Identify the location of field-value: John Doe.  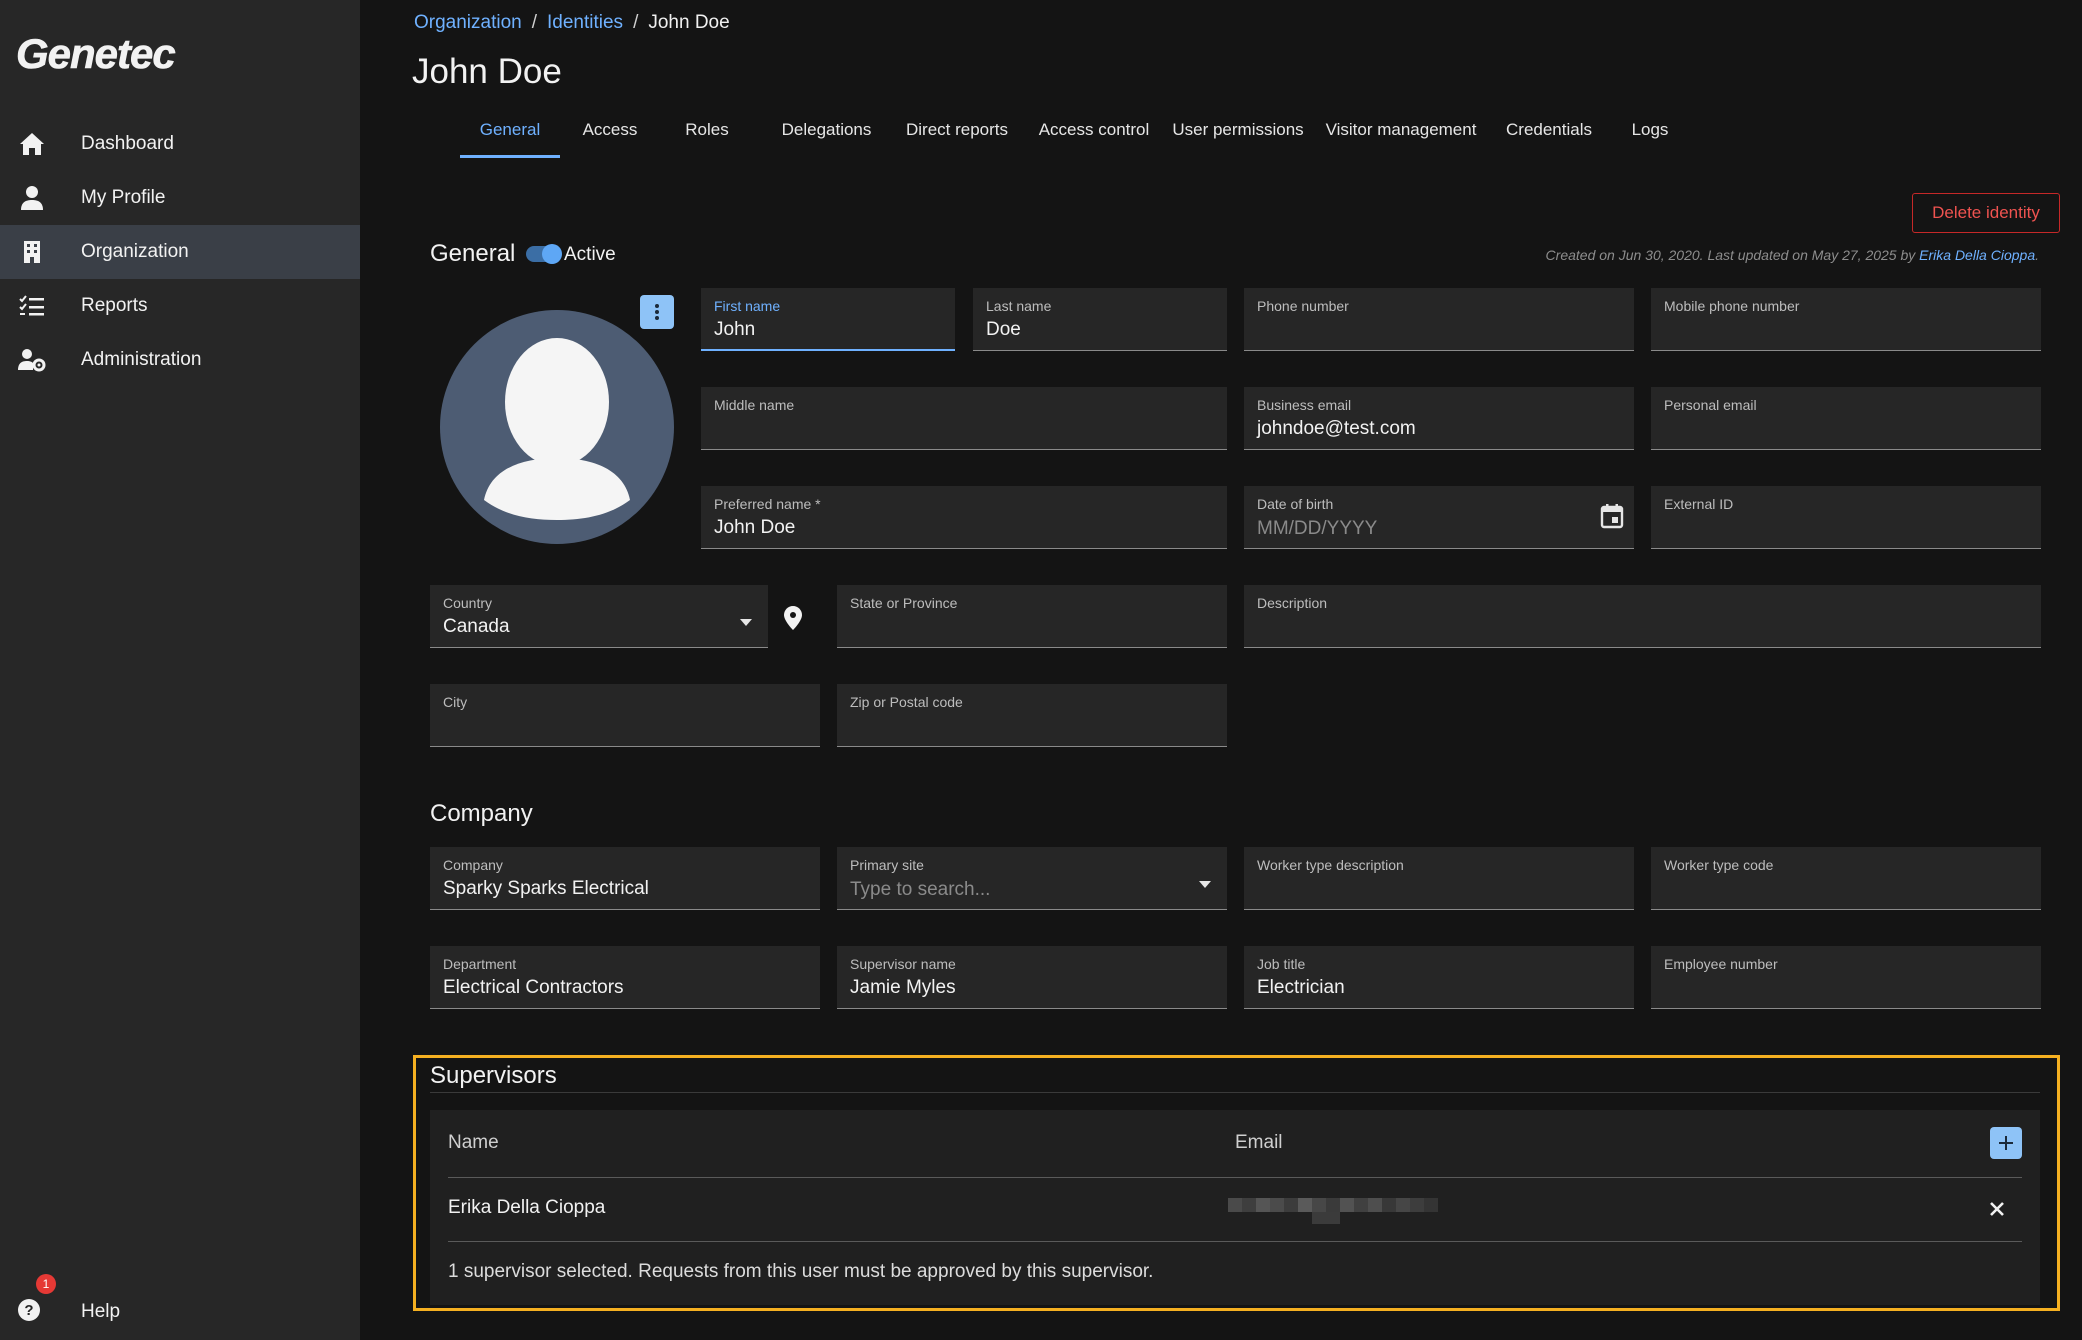
(755, 527).